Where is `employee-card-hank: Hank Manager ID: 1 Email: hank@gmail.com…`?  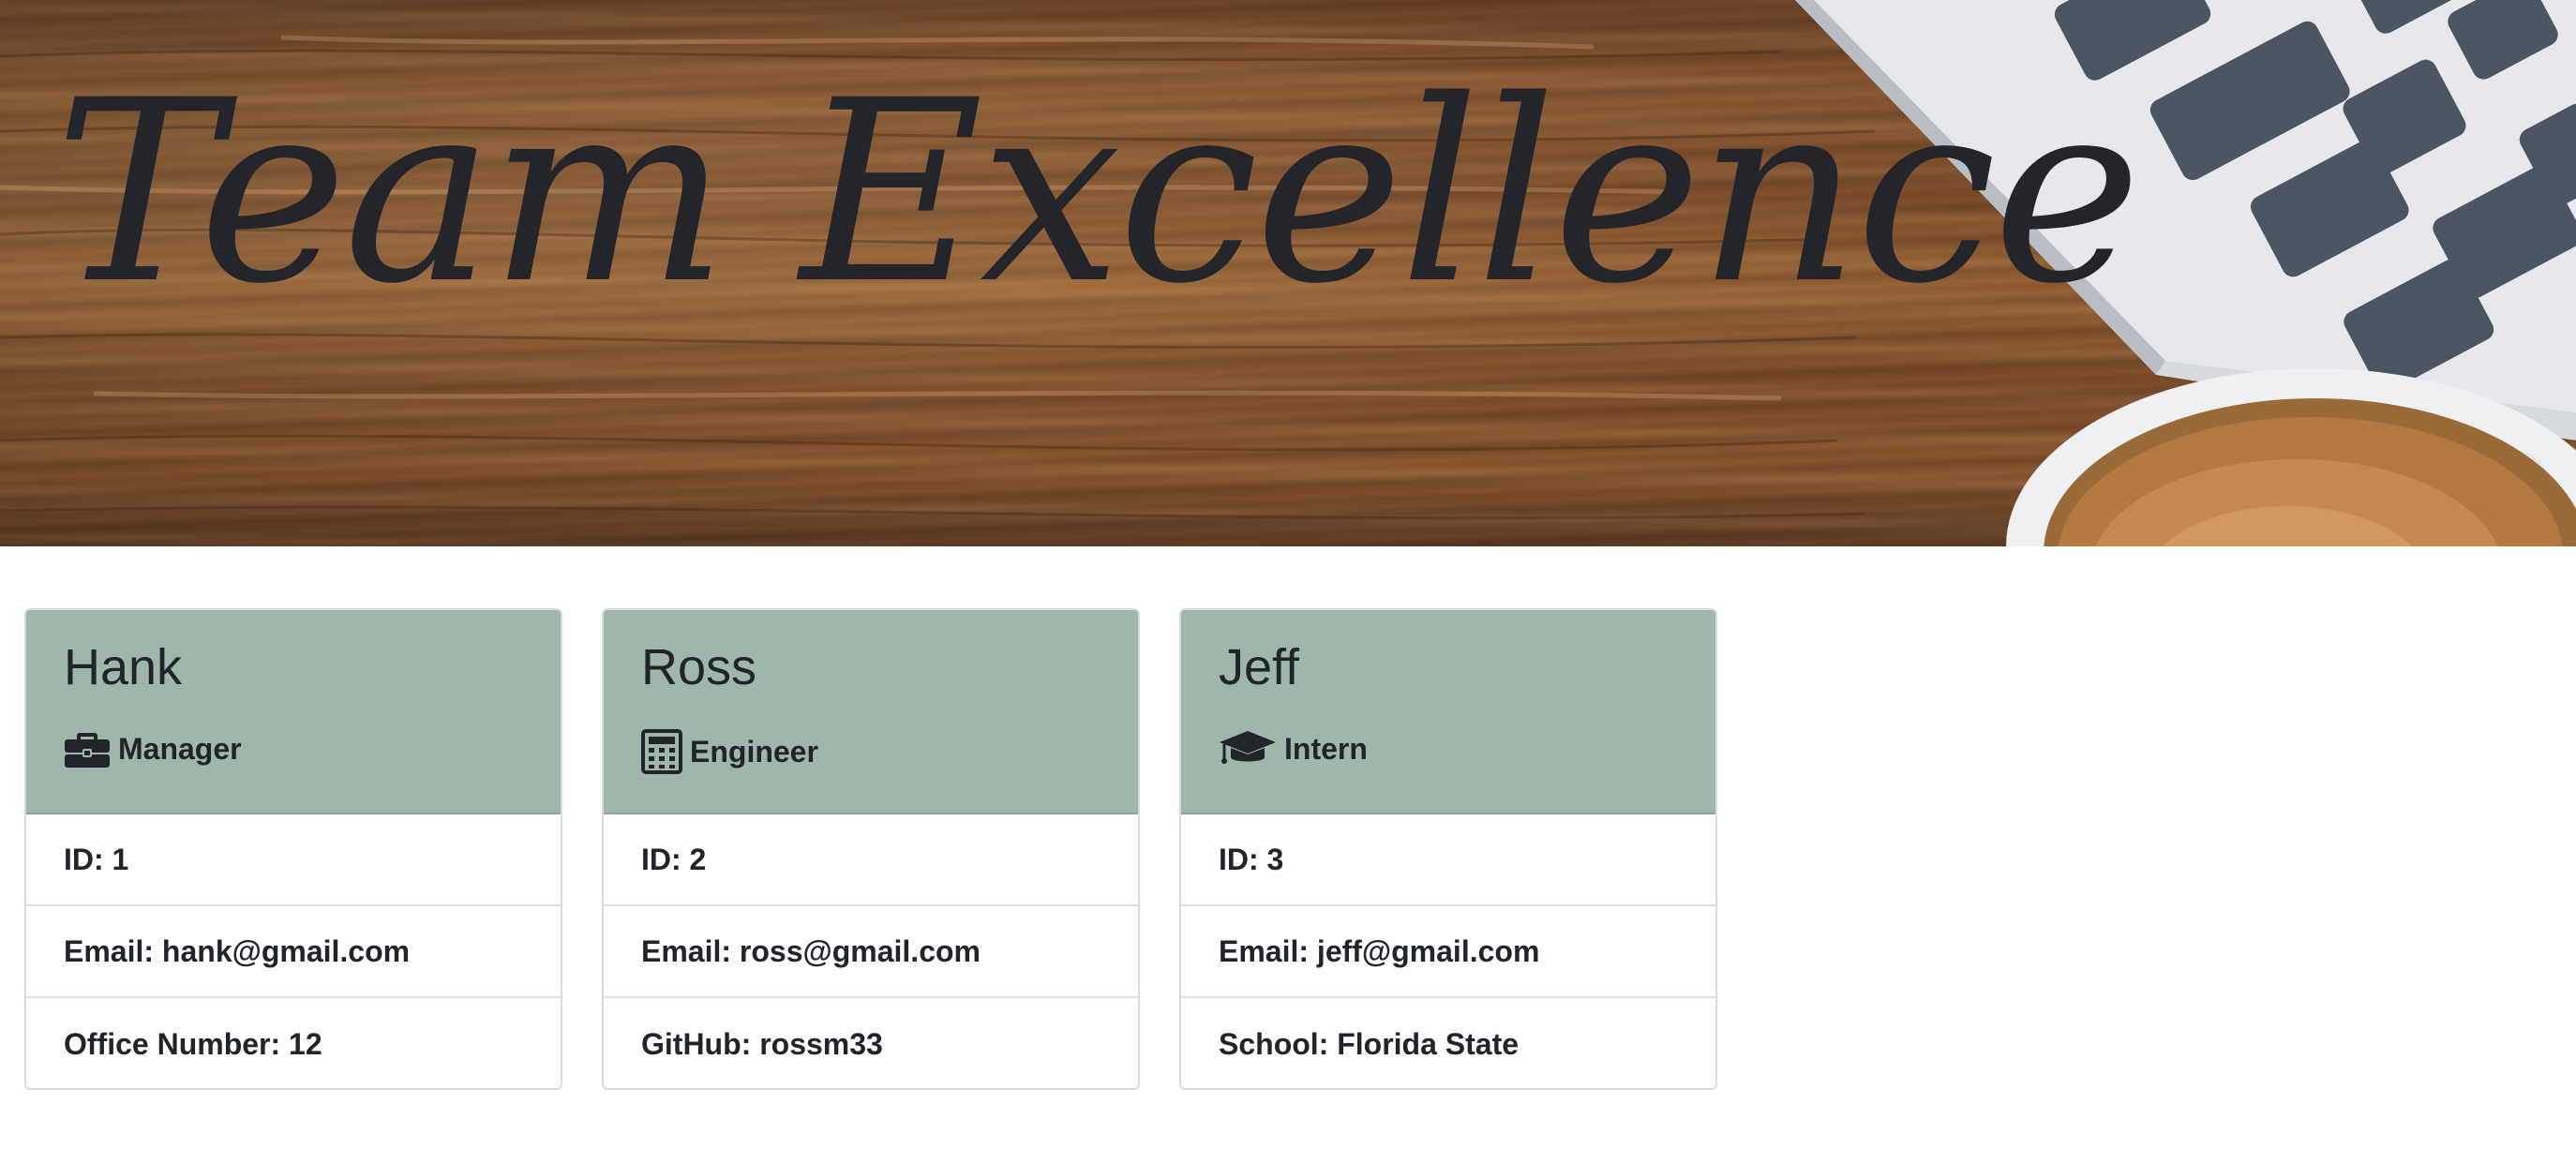
employee-card-hank: Hank Manager ID: 1 Email: hank@gmail.com… is located at coordinates (293, 849).